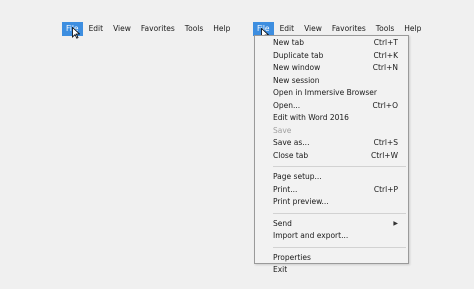  What do you see at coordinates (282, 130) in the screenshot?
I see `menu-item-label: Save` at bounding box center [282, 130].